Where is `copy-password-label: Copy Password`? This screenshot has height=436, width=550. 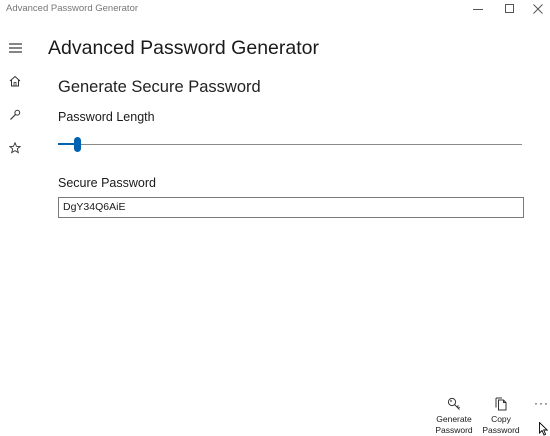 copy-password-label: Copy Password is located at coordinates (501, 424).